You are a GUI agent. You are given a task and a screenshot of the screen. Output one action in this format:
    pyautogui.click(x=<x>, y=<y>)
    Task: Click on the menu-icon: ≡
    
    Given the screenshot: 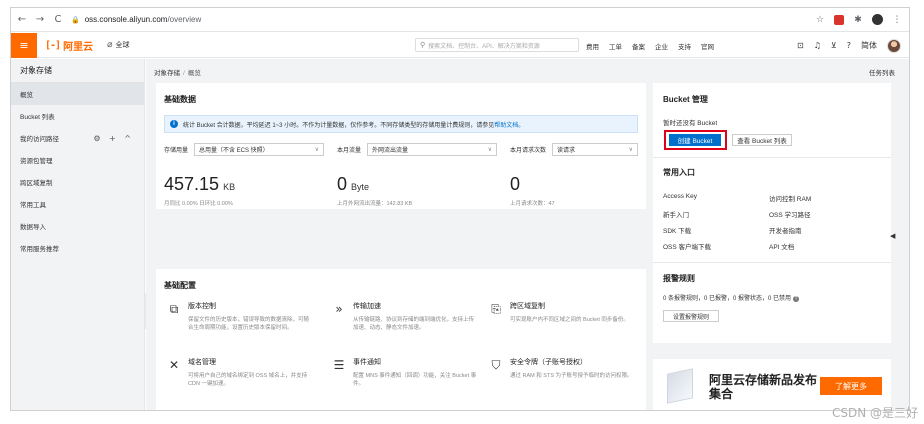 What is the action you would take?
    pyautogui.click(x=24, y=45)
    